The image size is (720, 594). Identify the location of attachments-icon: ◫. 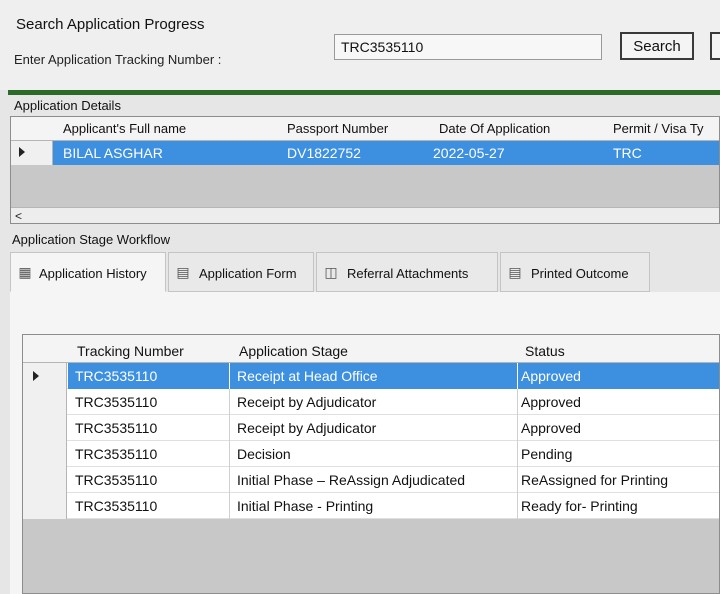
(331, 272).